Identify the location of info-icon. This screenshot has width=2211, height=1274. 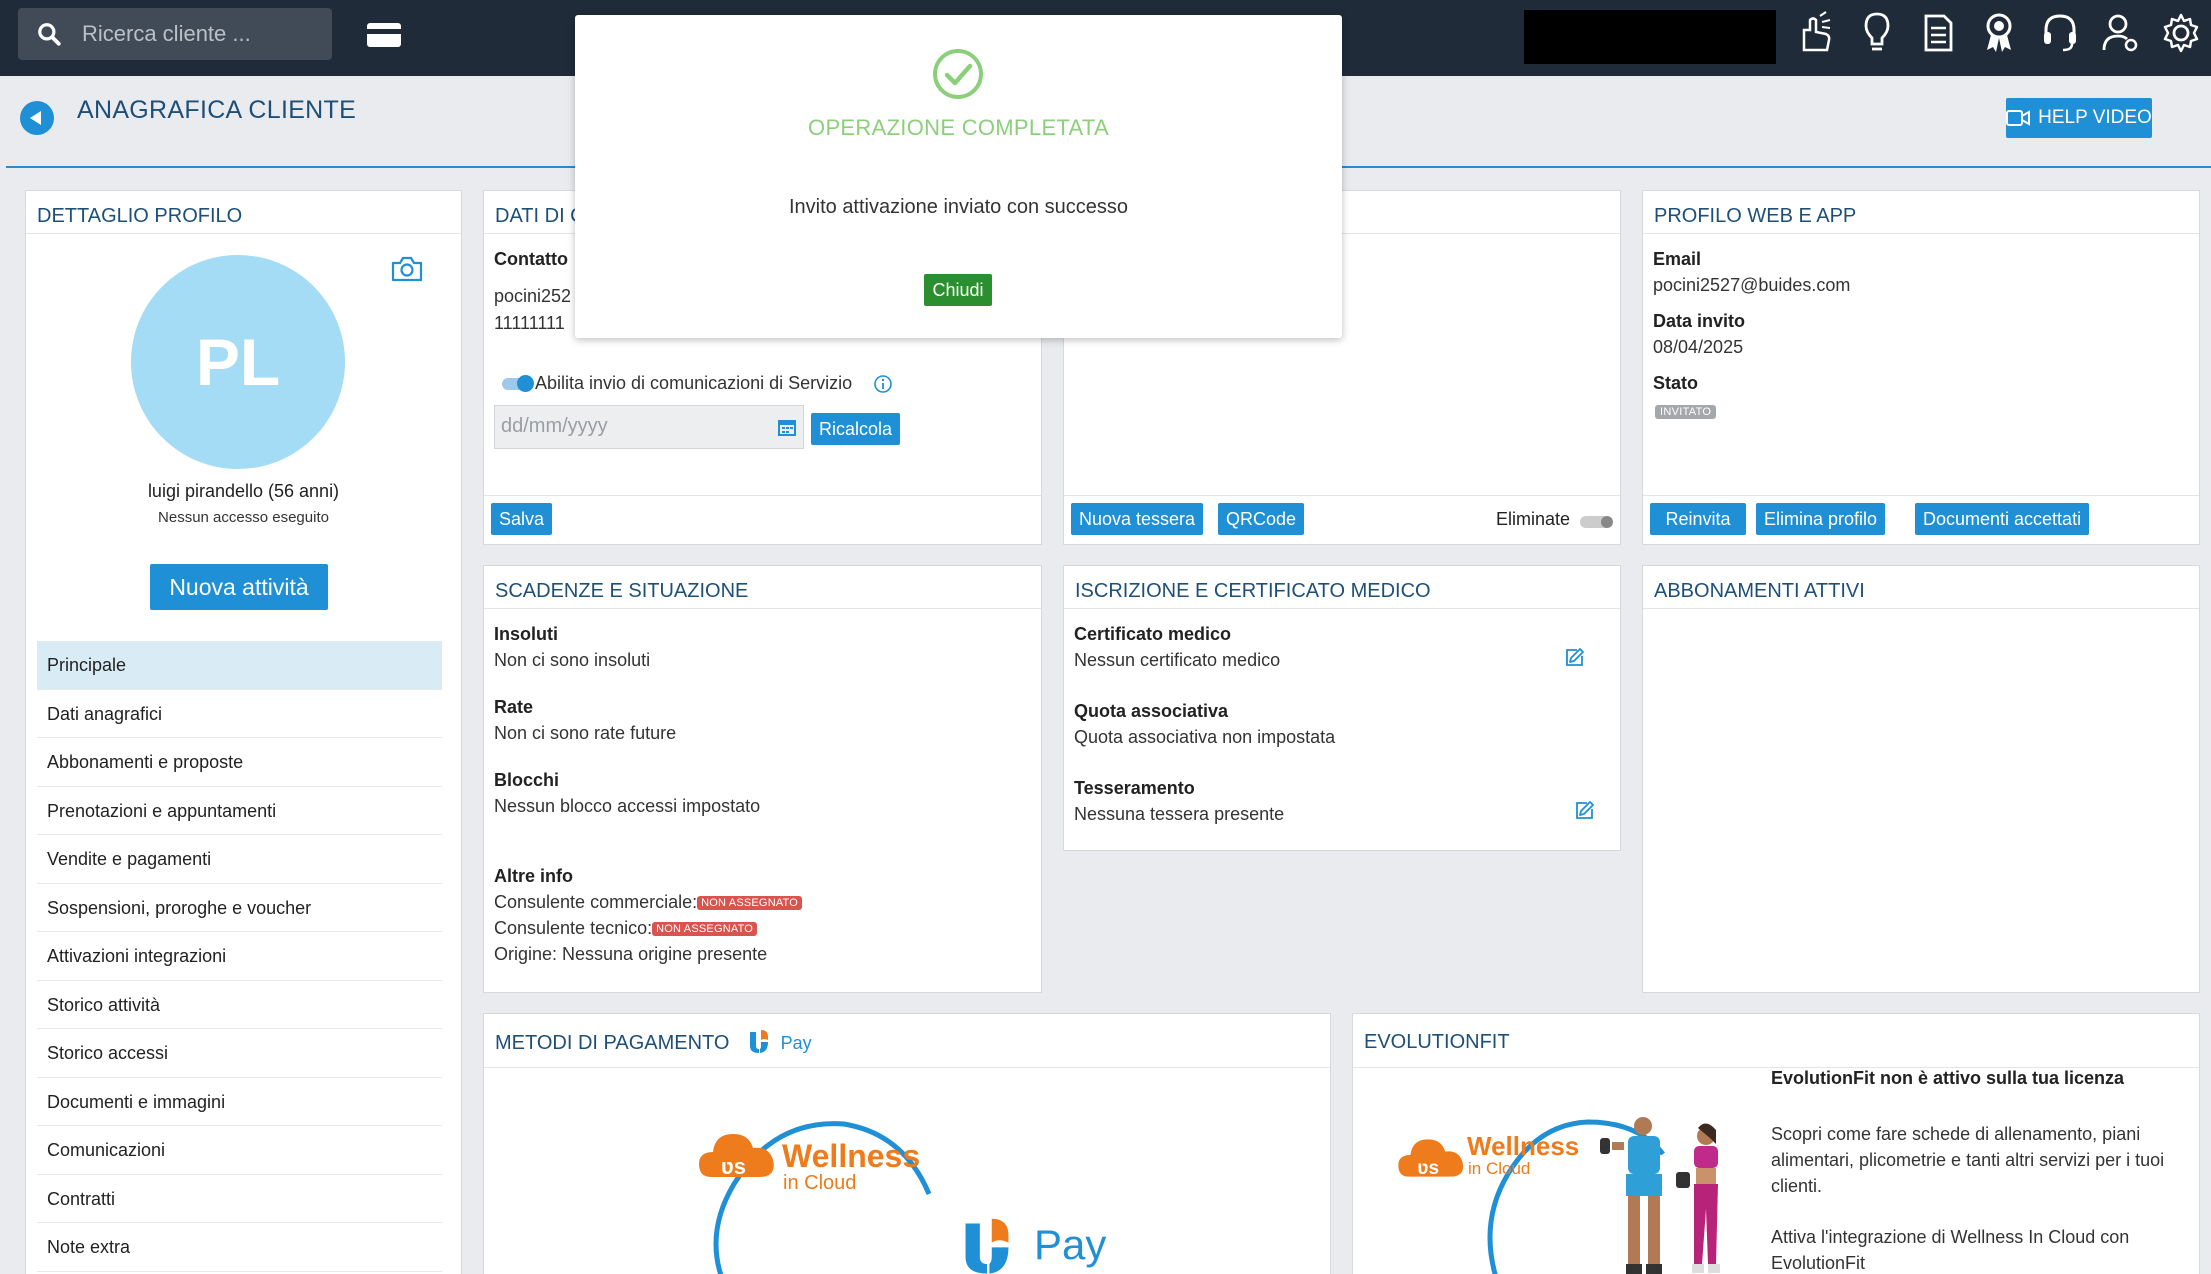
(883, 384).